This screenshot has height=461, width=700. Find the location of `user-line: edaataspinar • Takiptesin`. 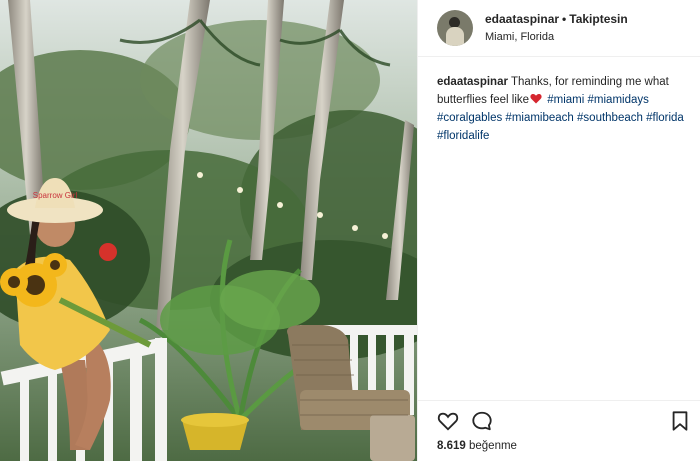

user-line: edaataspinar • Takiptesin is located at coordinates (556, 19).